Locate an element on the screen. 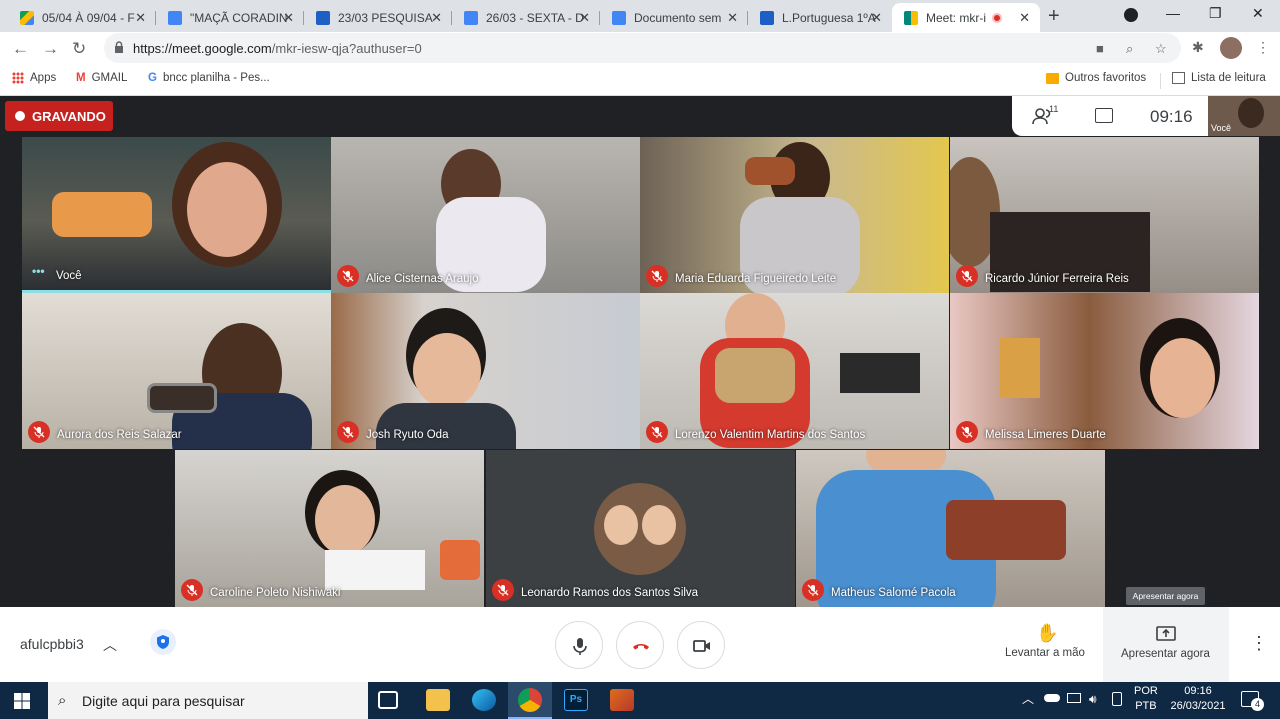 The height and width of the screenshot is (719, 1280). record-dot-icon is located at coordinates (20, 116).